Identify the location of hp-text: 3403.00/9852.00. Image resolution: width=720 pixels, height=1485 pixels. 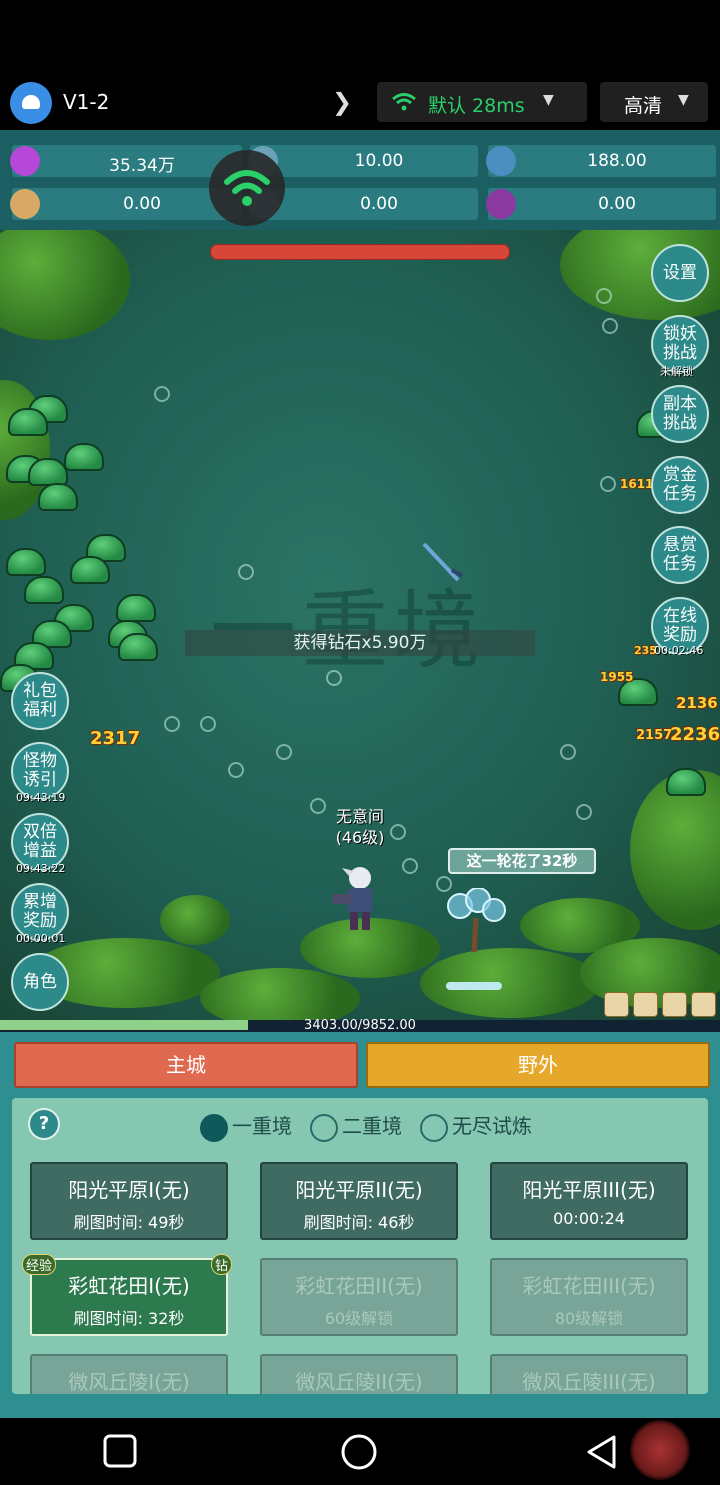
(360, 1025).